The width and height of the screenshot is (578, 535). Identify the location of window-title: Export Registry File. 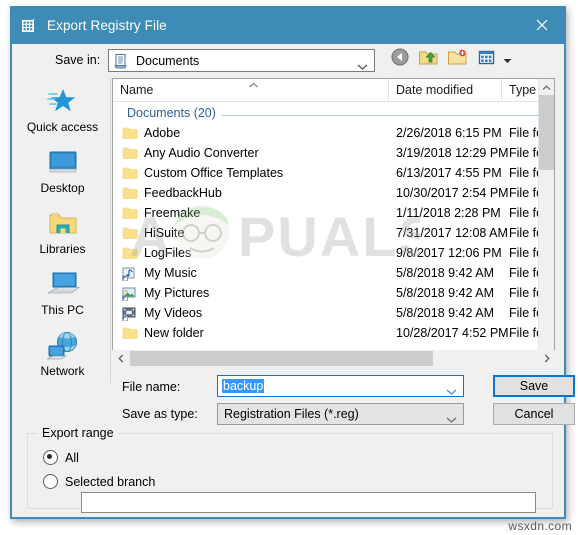
(107, 25).